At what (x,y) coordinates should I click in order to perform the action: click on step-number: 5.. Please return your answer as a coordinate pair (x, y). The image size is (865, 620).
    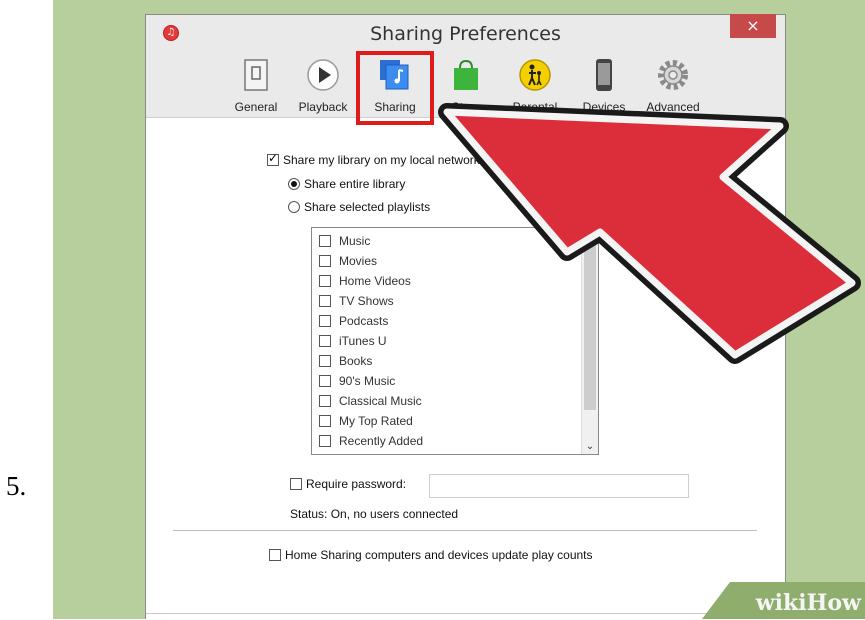
    Looking at the image, I should click on (16, 486).